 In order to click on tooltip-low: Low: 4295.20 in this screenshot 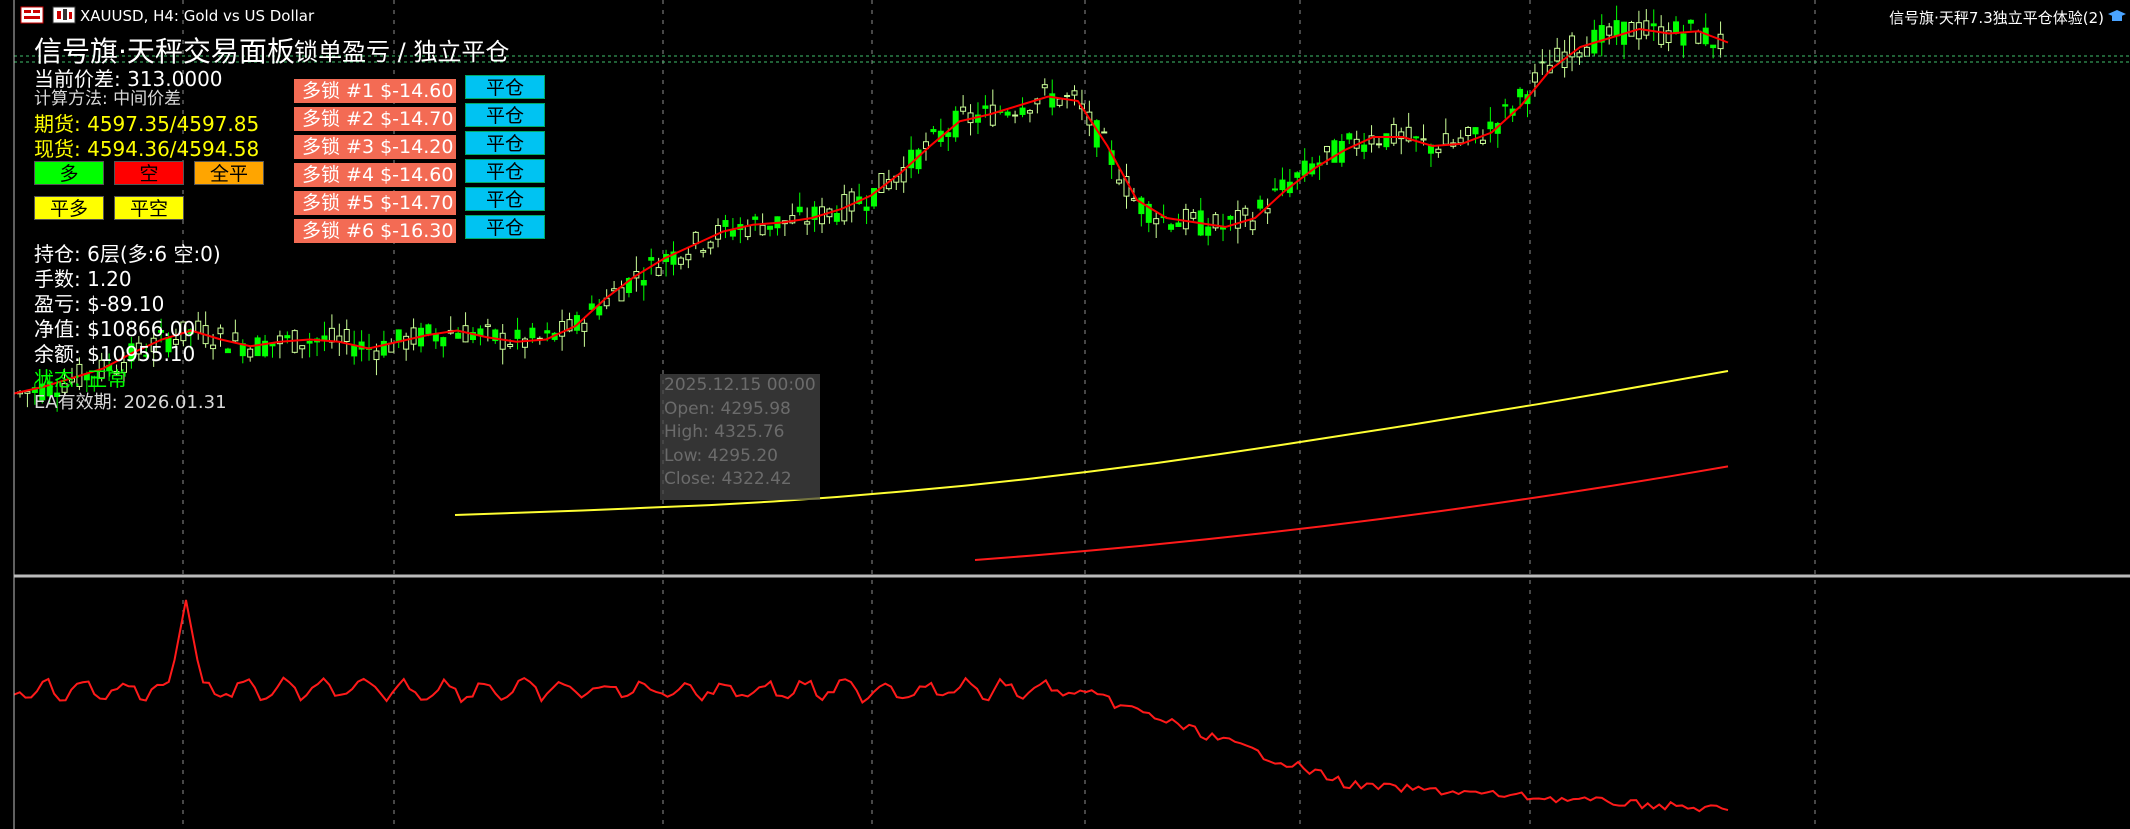, I will do `click(721, 455)`.